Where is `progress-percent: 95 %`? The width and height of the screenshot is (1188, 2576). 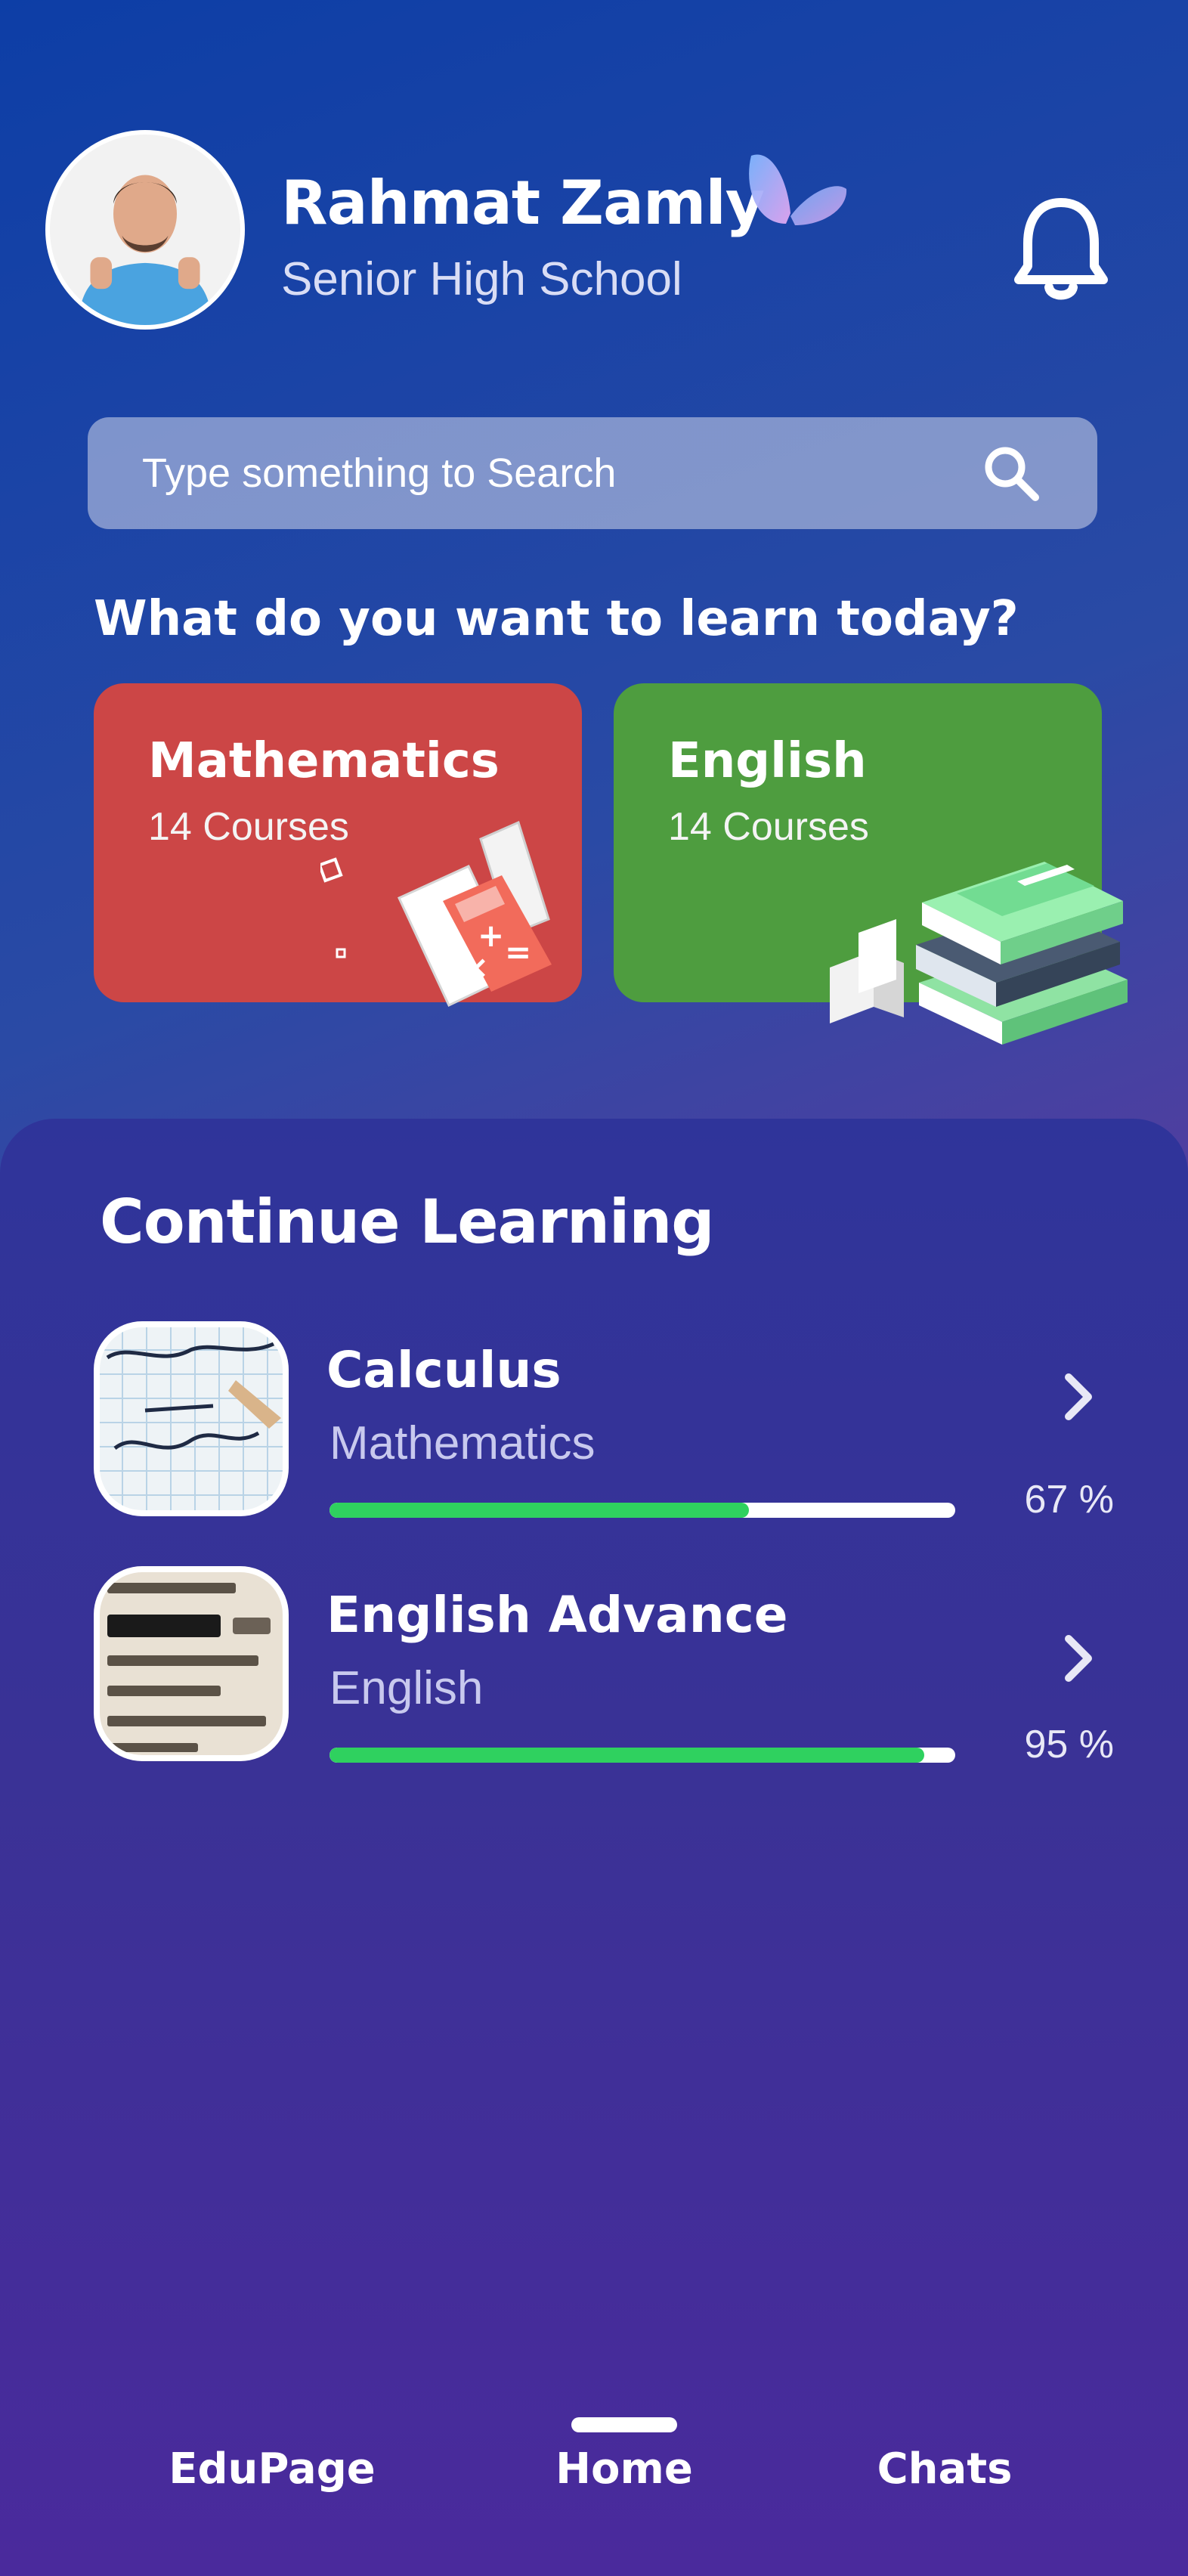 progress-percent: 95 % is located at coordinates (1069, 1744).